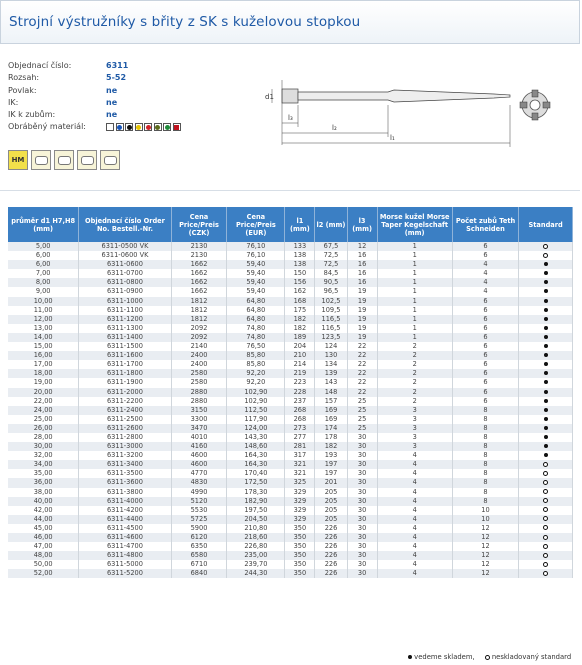 This screenshot has width=582, height=665. What do you see at coordinates (331, 556) in the screenshot?
I see `table-cell: 226` at bounding box center [331, 556].